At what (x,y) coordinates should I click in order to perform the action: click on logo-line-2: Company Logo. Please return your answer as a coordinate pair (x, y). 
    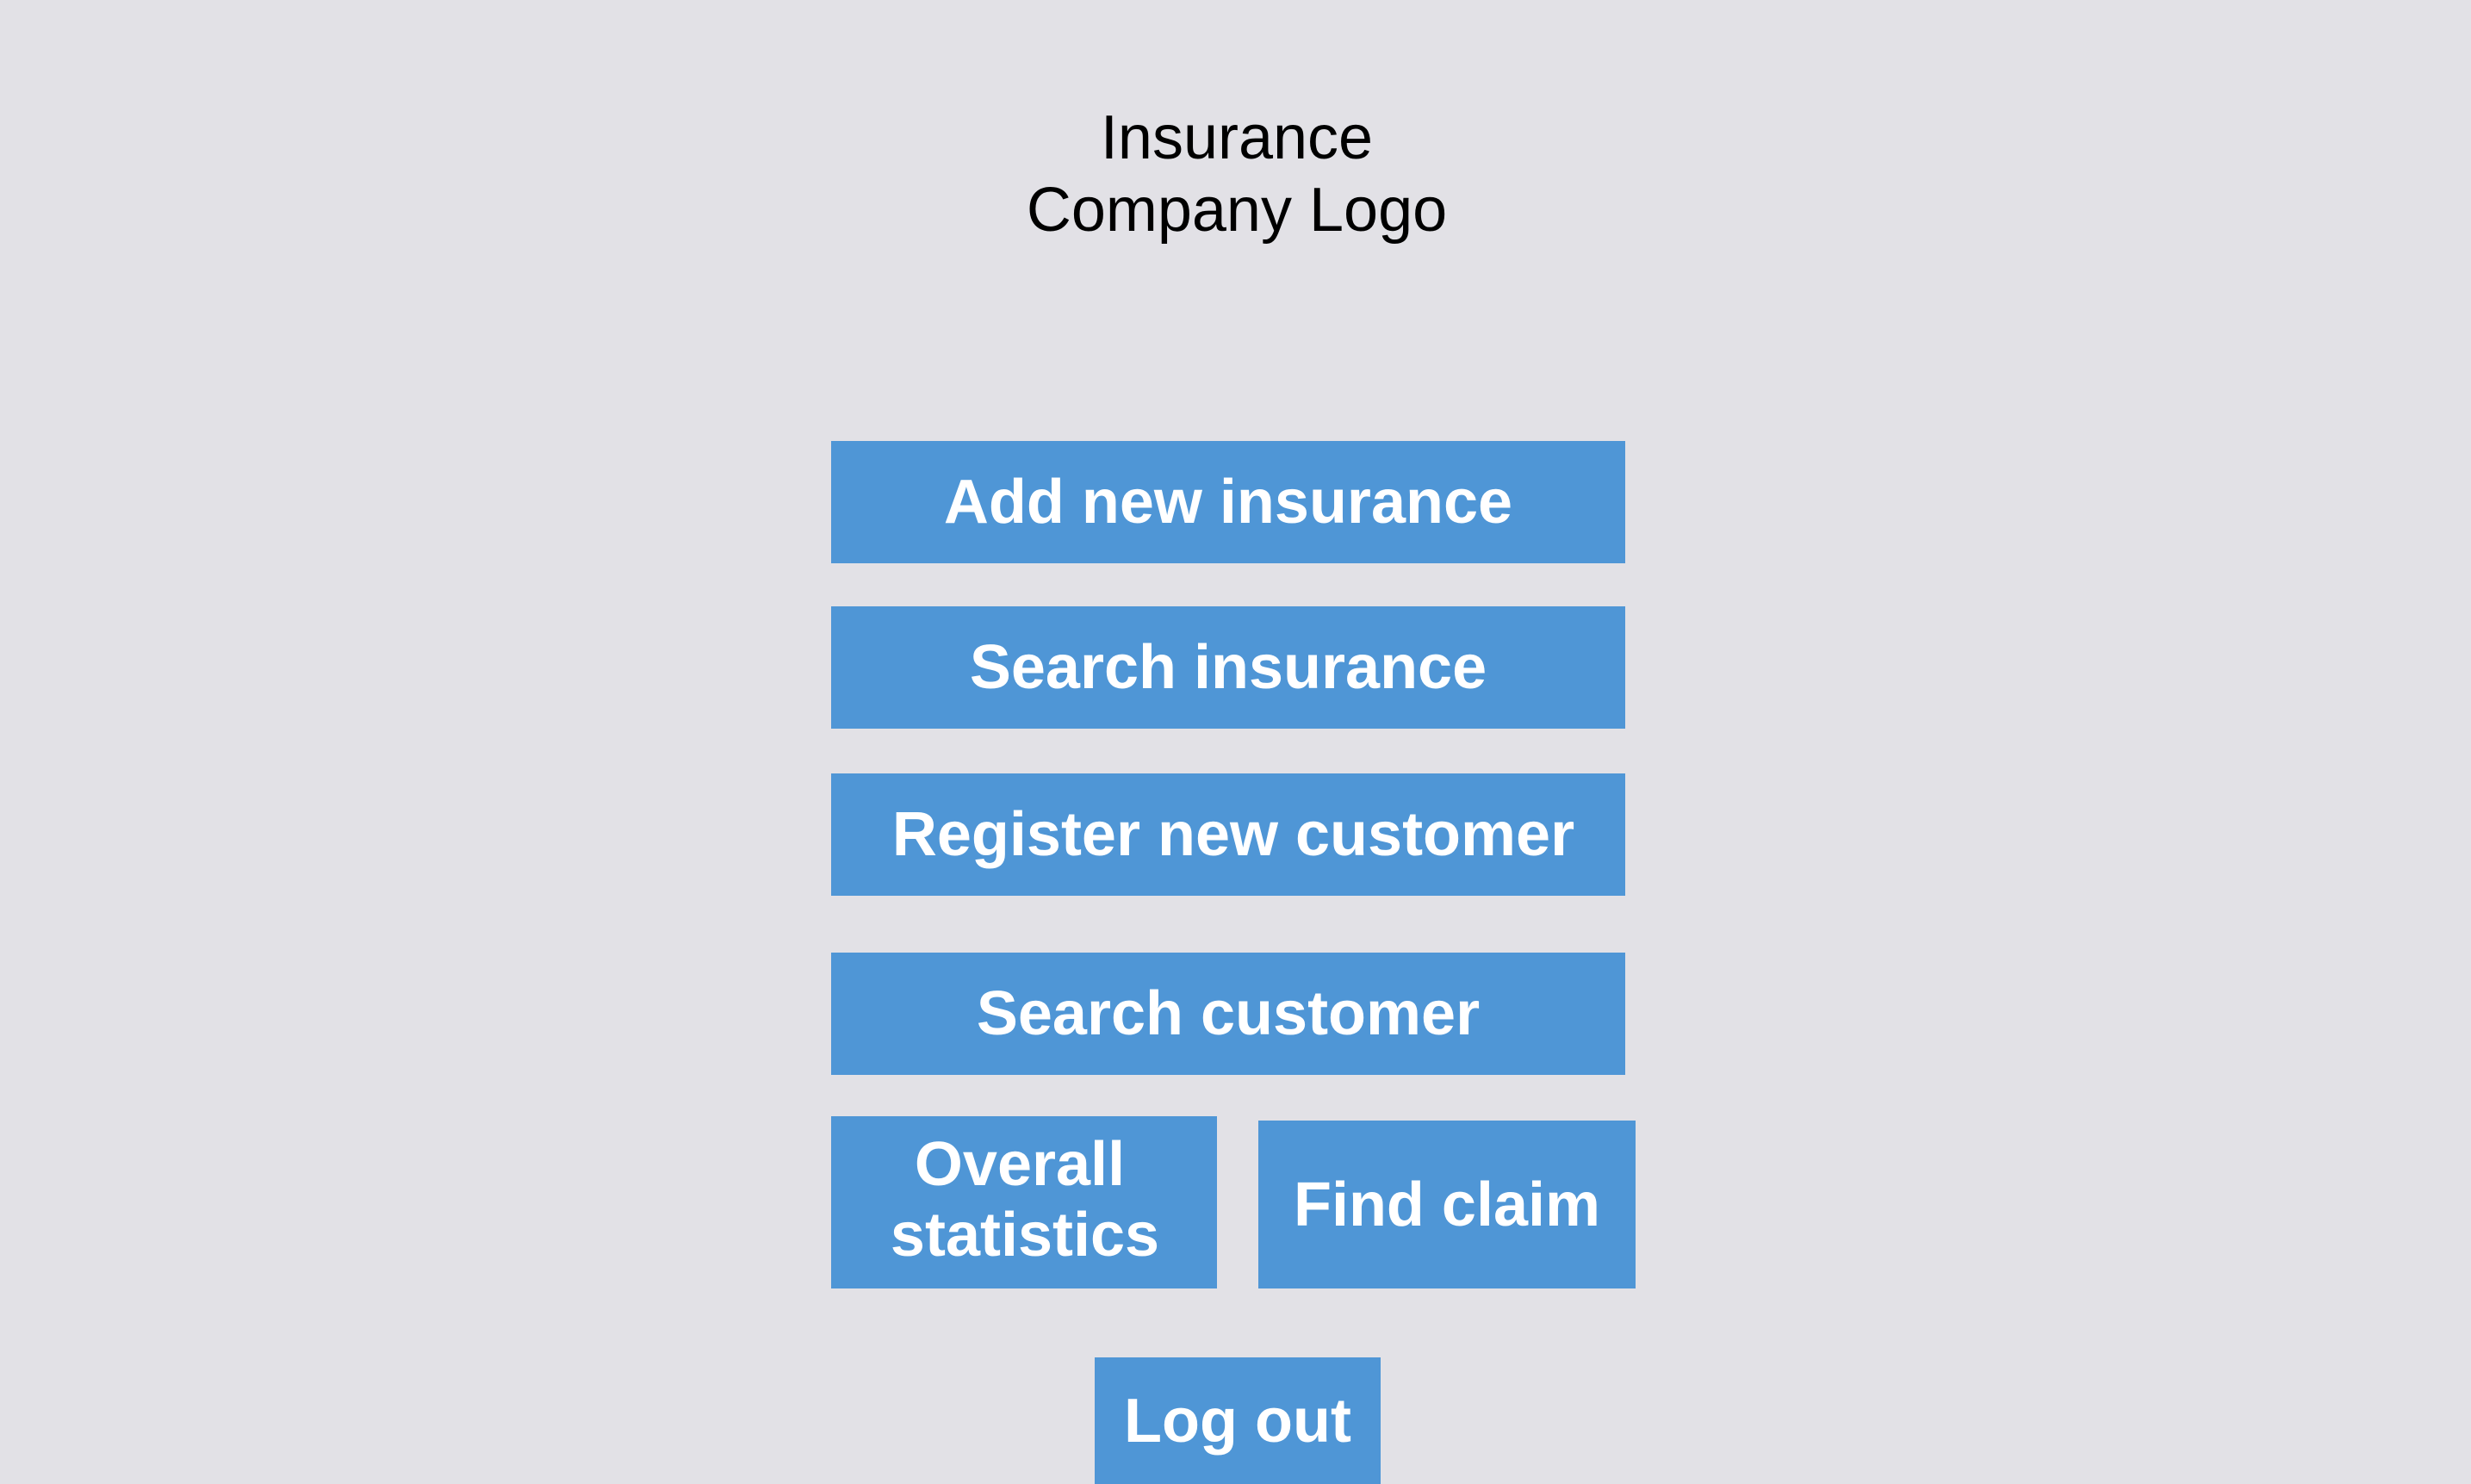
    Looking at the image, I should click on (1237, 210).